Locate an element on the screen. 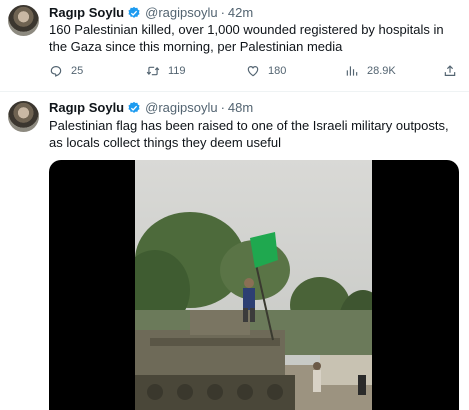  reply-button: 25 is located at coordinates (66, 71).